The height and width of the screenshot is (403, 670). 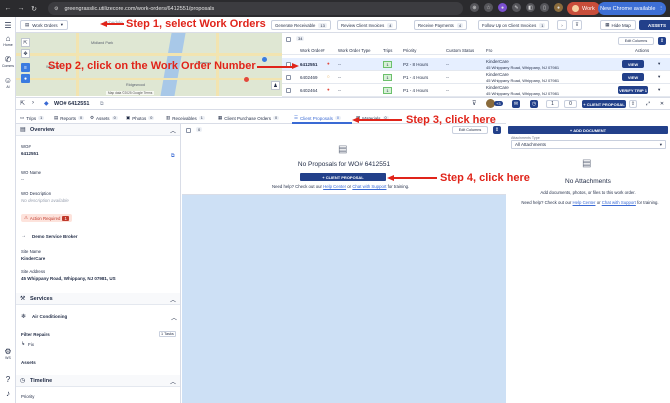 What do you see at coordinates (69, 118) in the screenshot?
I see `tab-reports: ▤ Reports 0` at bounding box center [69, 118].